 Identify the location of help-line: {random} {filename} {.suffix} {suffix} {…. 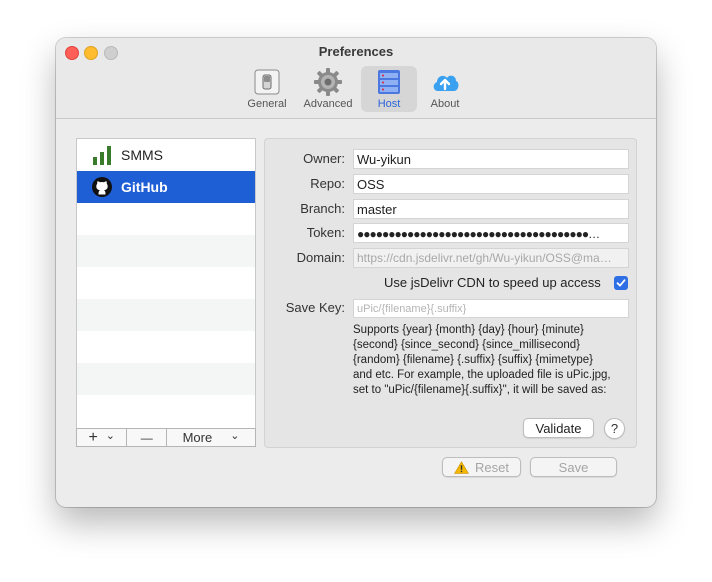
(473, 360).